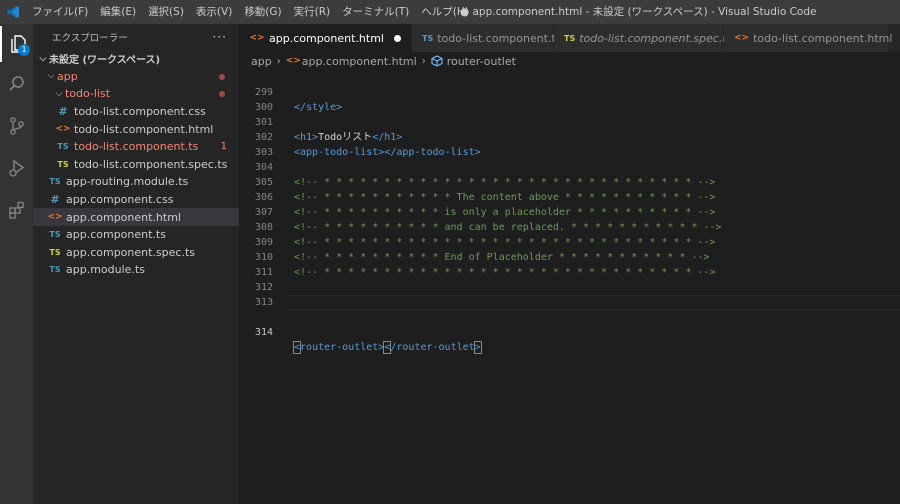  I want to click on run-debug-activity-button, so click(16, 168).